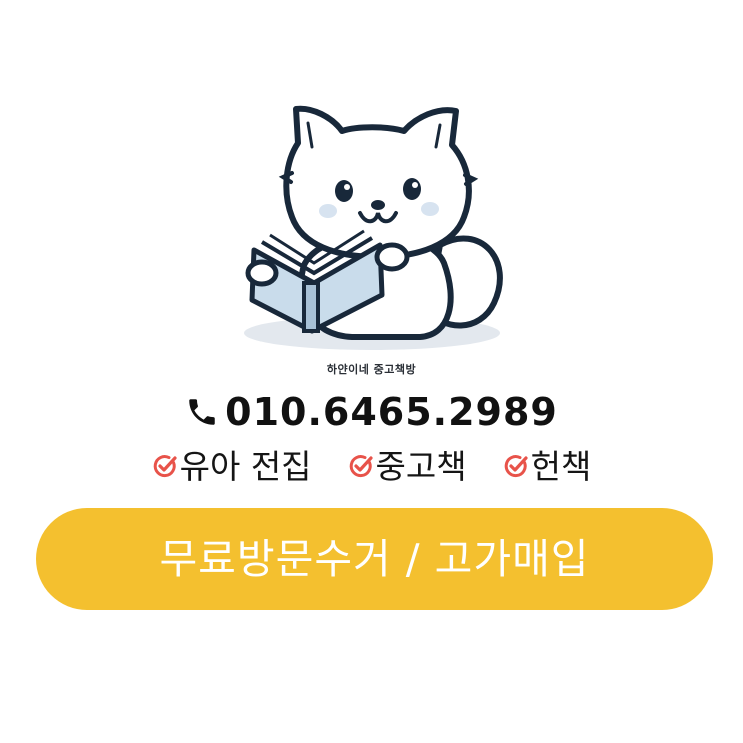 The width and height of the screenshot is (743, 743). I want to click on service-item-old-books: 헌책, so click(547, 466).